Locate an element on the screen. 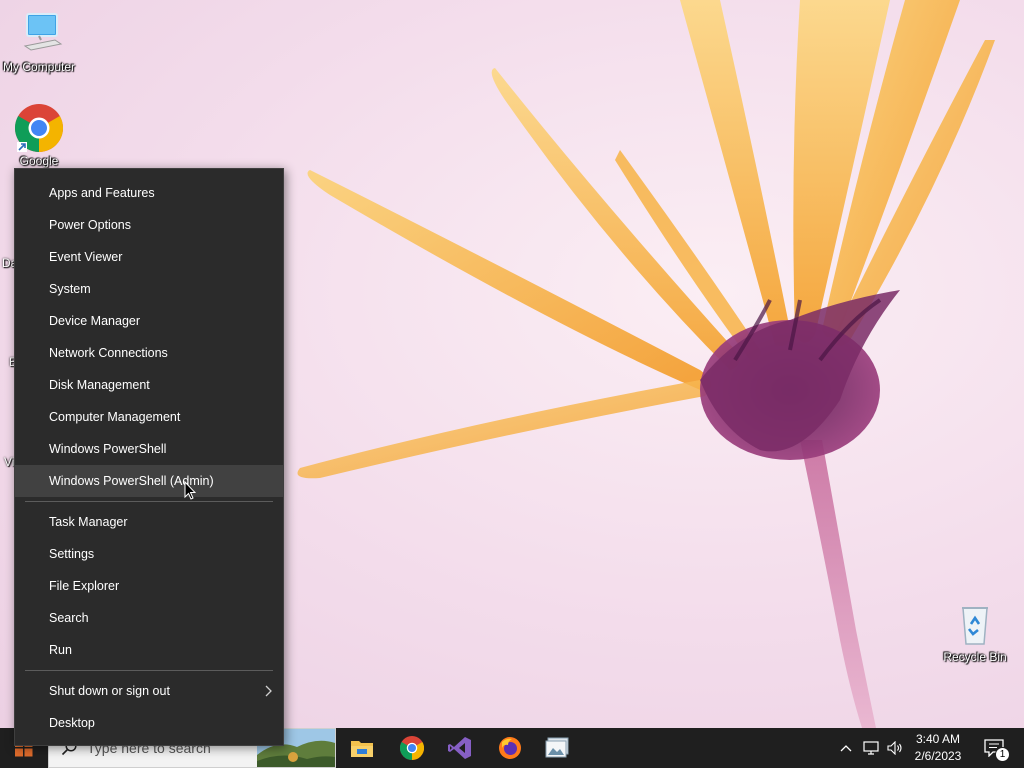 Image resolution: width=1024 pixels, height=768 pixels. menu-item-shut-down-or-sign-out: Shut down or sign out is located at coordinates (149, 691).